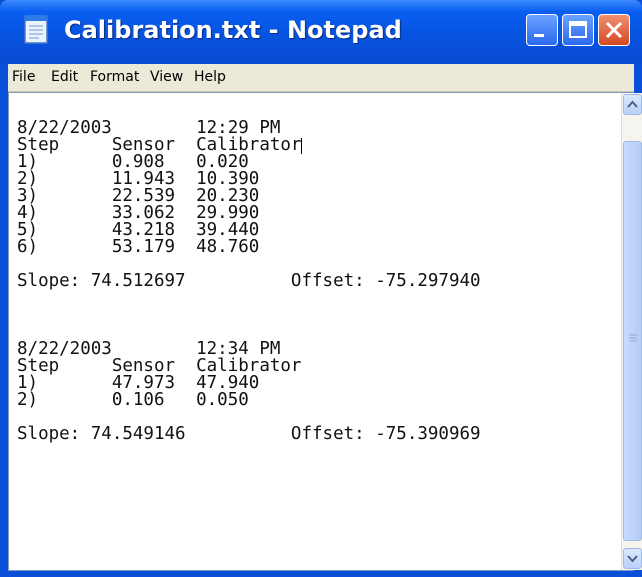 The image size is (642, 577). I want to click on maximize-button, so click(578, 30).